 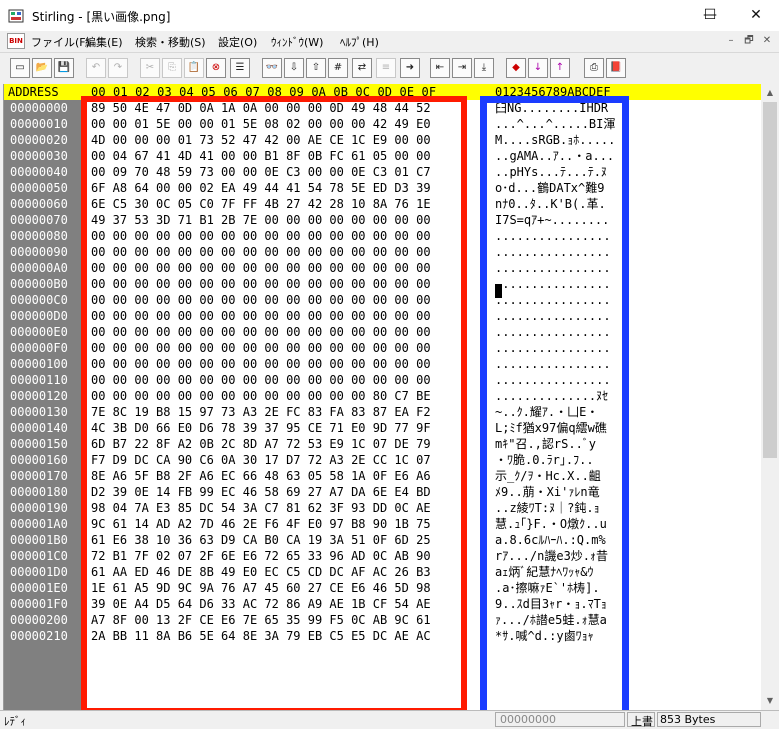 What do you see at coordinates (16, 41) in the screenshot?
I see `document-icon: BIN` at bounding box center [16, 41].